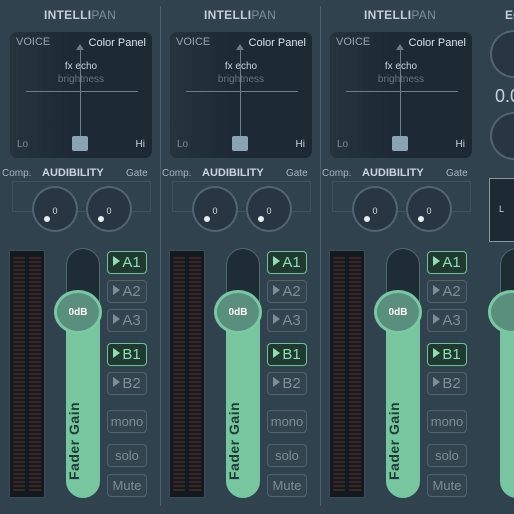 The image size is (514, 514). Describe the element at coordinates (179, 375) in the screenshot. I see `meter-bar-left` at that location.